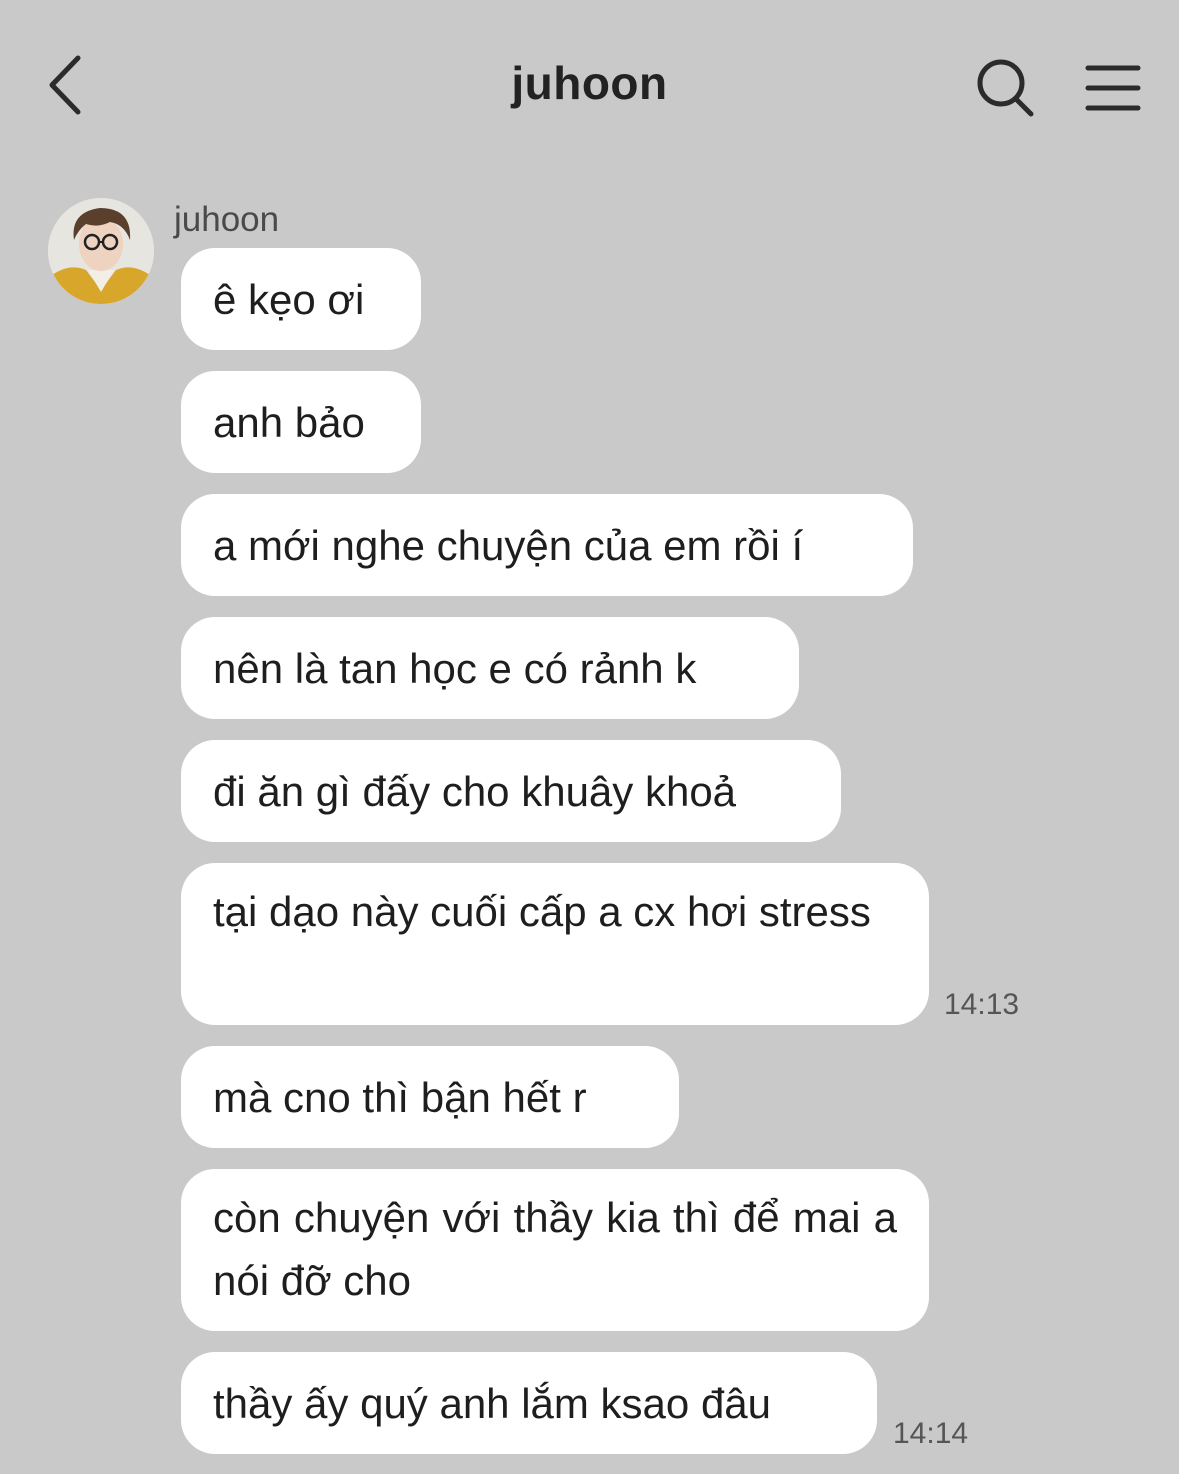  Describe the element at coordinates (589, 87) in the screenshot. I see `chat-header: juhoon` at that location.